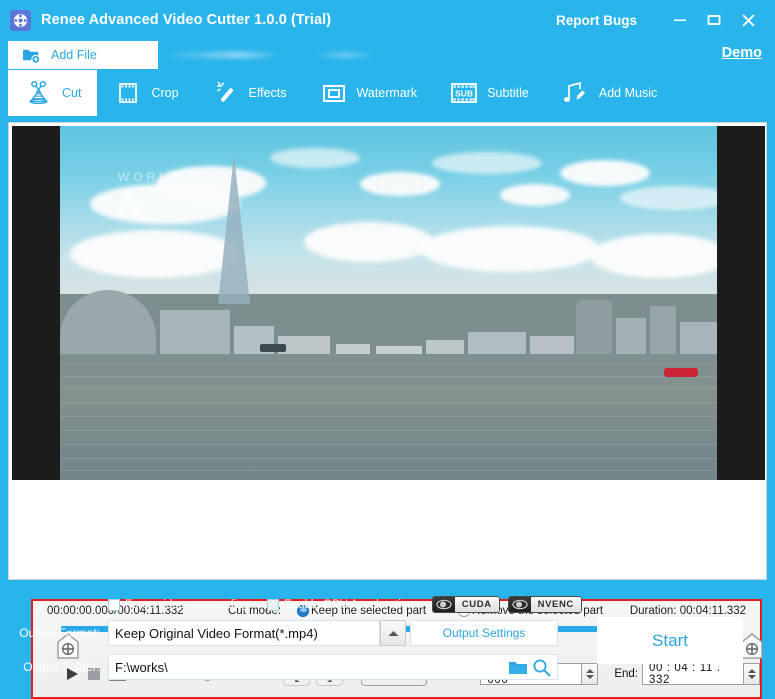 The height and width of the screenshot is (699, 775). I want to click on output-format-input: Keep Original Video Format(*.mp4), so click(244, 633).